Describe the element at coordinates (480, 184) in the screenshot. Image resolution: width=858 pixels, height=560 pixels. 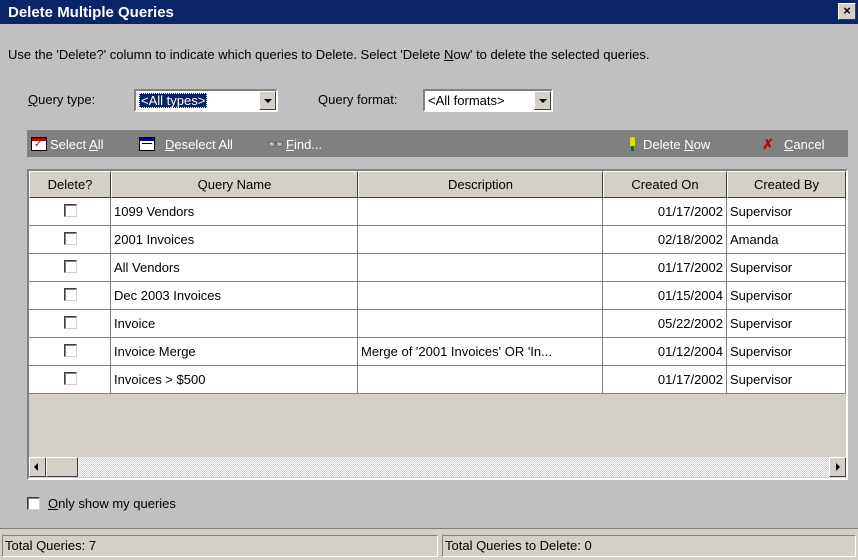
I see `column-header-description: Description` at that location.